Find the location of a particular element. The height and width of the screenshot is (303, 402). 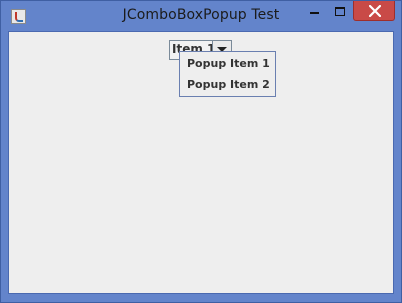

title-bar: JComboBoxPopup Test is located at coordinates (201, 16).